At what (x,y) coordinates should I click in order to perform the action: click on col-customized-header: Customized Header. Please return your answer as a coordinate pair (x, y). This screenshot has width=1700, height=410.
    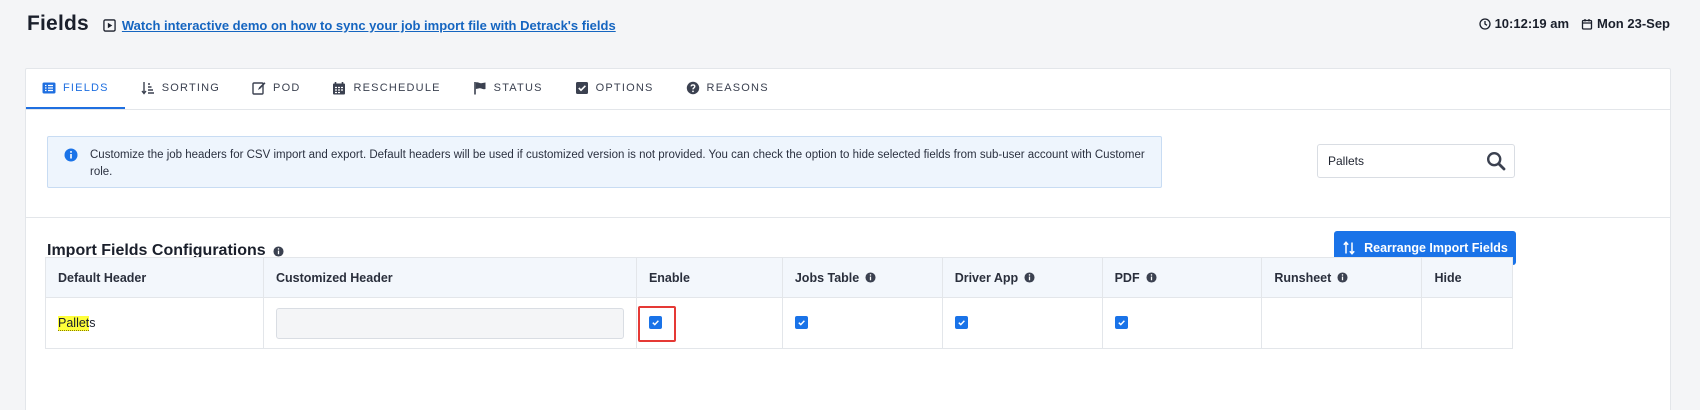
    Looking at the image, I should click on (449, 277).